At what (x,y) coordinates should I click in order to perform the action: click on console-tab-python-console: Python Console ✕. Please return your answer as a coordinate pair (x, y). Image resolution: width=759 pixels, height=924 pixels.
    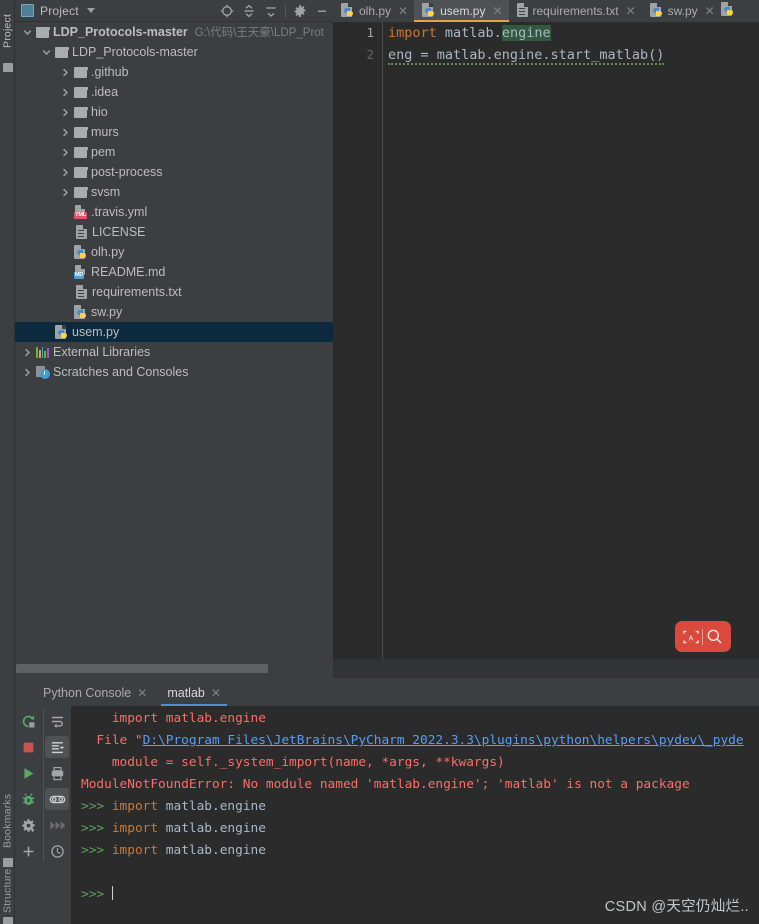
    Looking at the image, I should click on (95, 693).